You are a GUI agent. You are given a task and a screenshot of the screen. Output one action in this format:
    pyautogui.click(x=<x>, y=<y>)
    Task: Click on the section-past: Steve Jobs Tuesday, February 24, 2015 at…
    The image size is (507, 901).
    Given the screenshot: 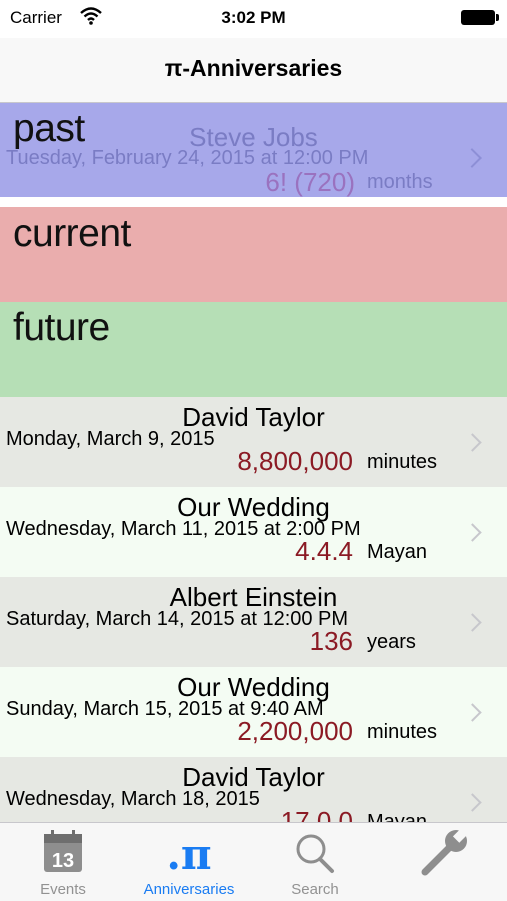 What is the action you would take?
    pyautogui.click(x=253, y=150)
    